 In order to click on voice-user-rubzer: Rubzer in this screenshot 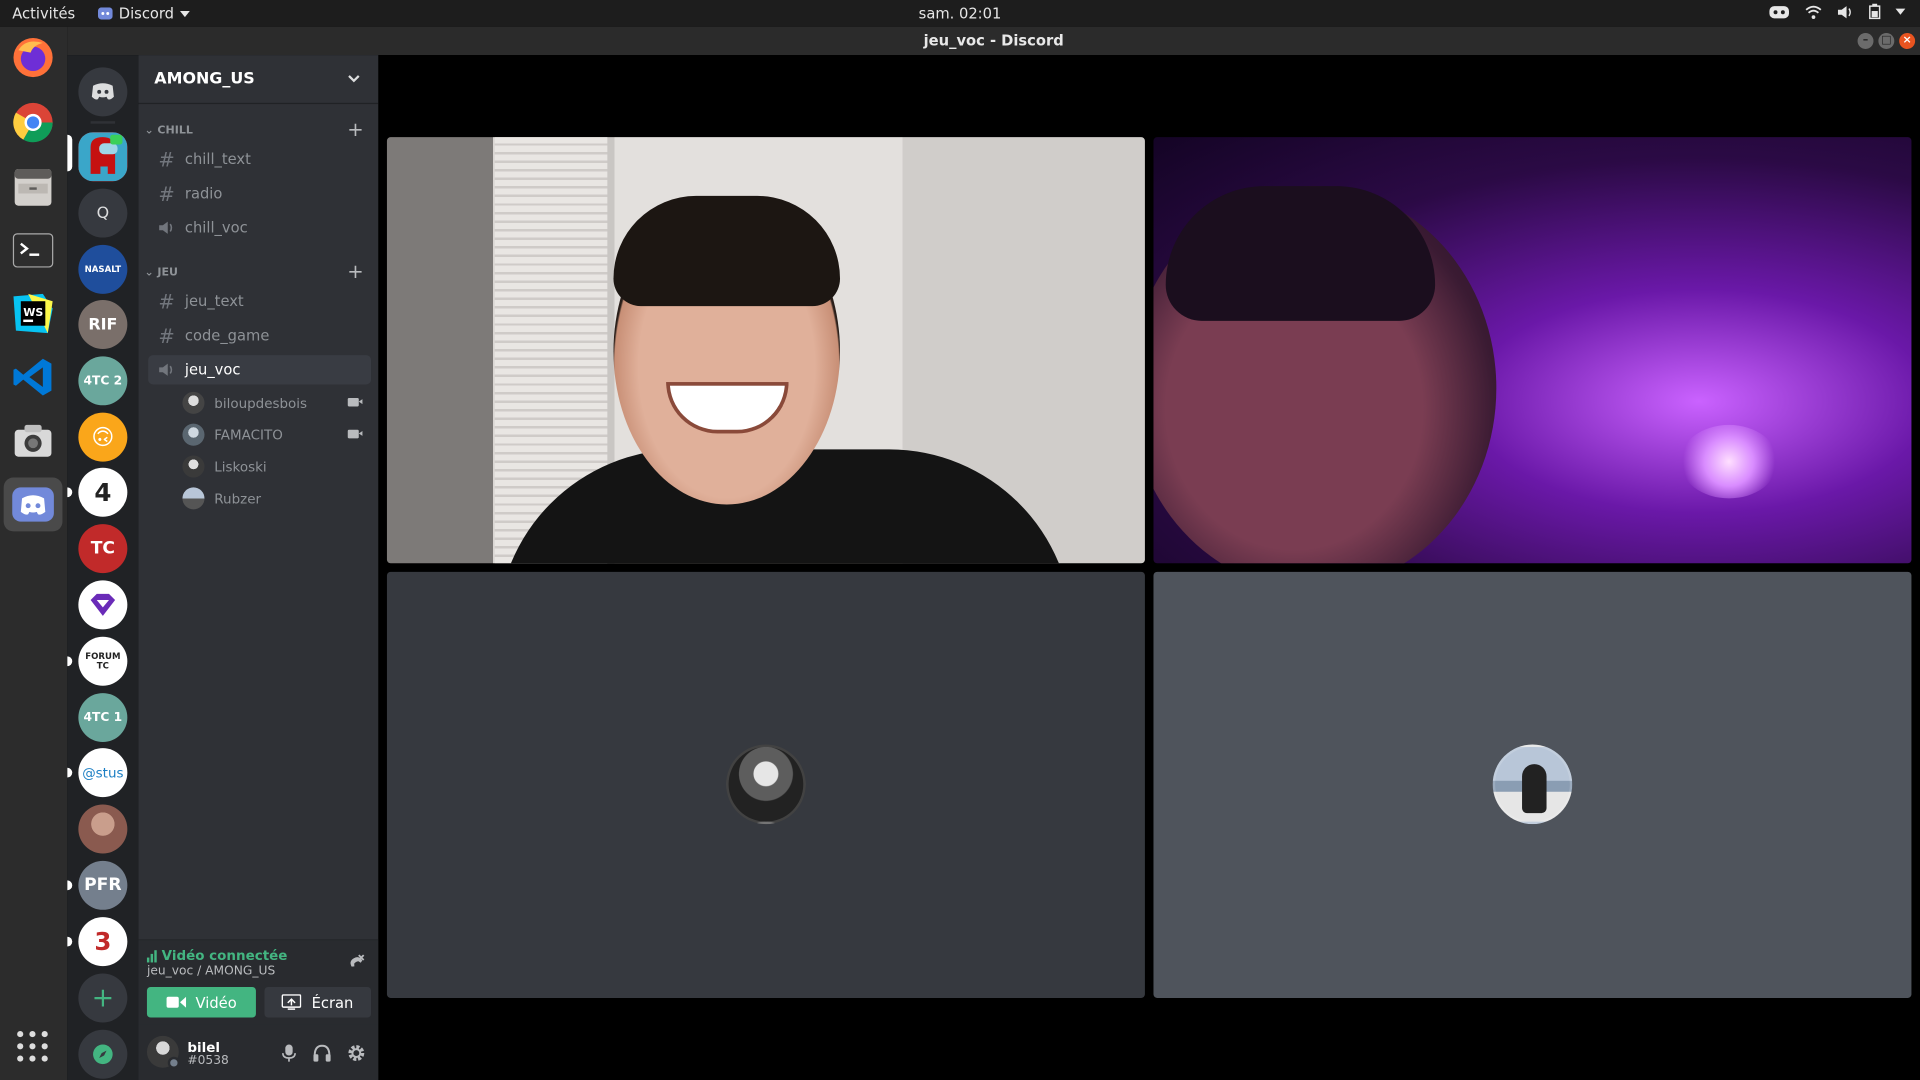, I will do `click(274, 498)`.